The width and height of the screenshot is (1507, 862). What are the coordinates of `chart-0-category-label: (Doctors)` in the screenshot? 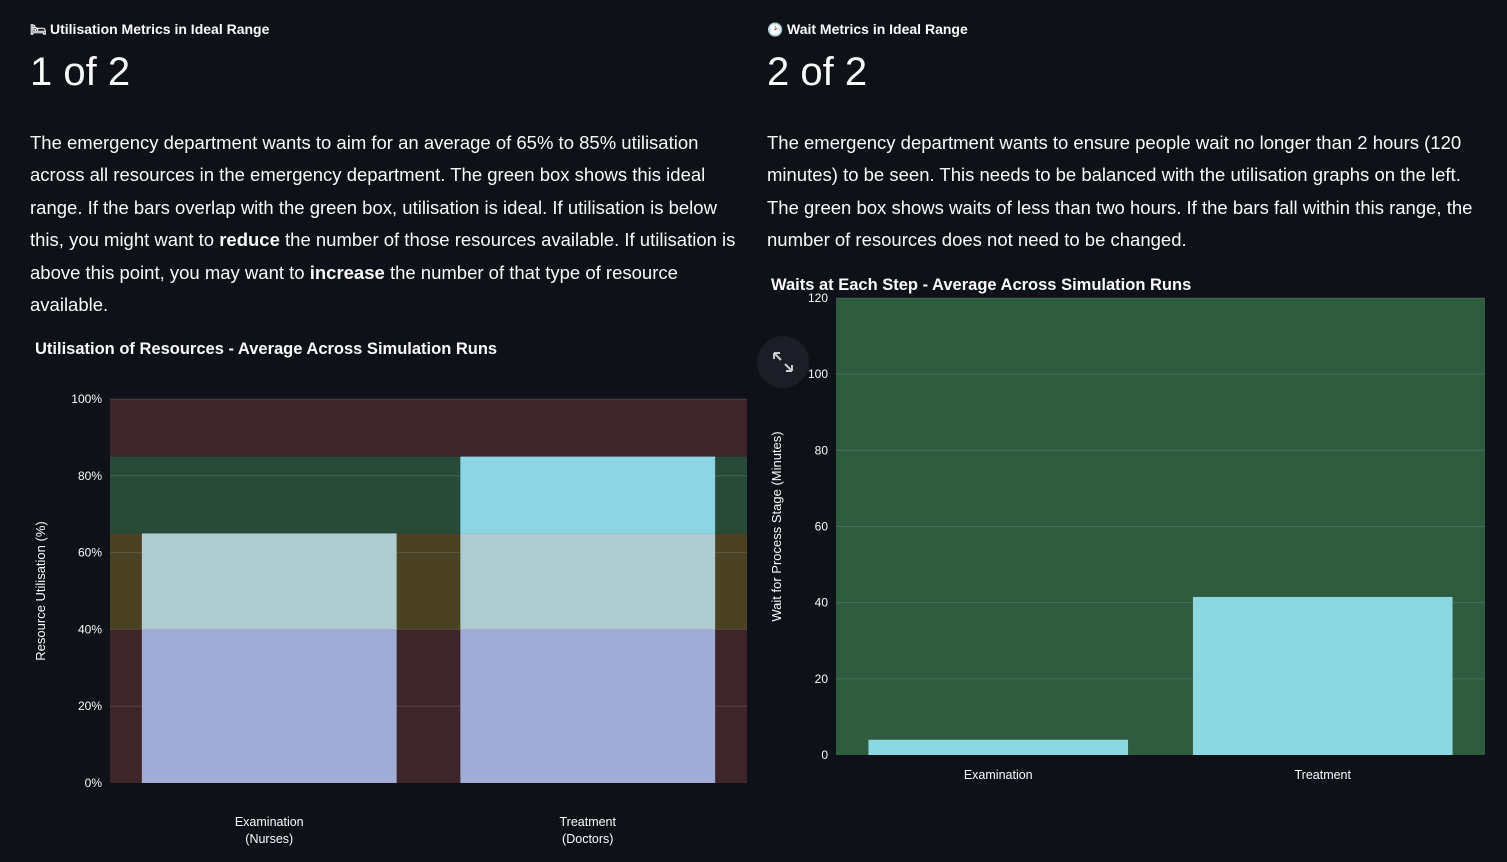 It's located at (587, 839).